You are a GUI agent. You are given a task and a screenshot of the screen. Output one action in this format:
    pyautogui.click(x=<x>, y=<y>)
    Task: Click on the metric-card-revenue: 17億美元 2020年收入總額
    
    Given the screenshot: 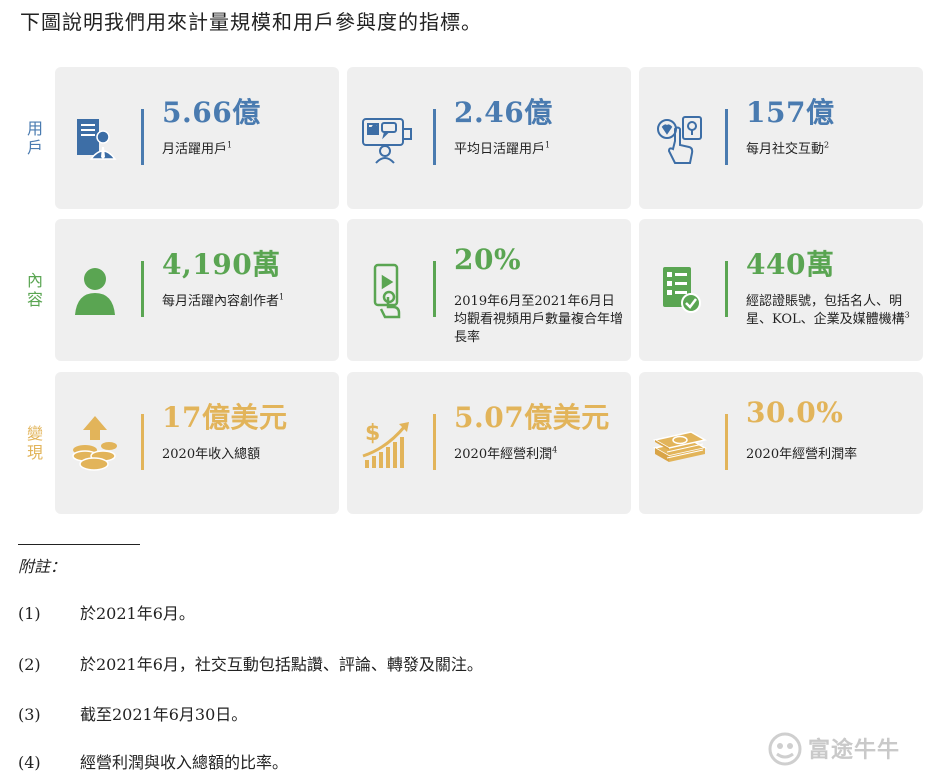 What is the action you would take?
    pyautogui.click(x=197, y=443)
    